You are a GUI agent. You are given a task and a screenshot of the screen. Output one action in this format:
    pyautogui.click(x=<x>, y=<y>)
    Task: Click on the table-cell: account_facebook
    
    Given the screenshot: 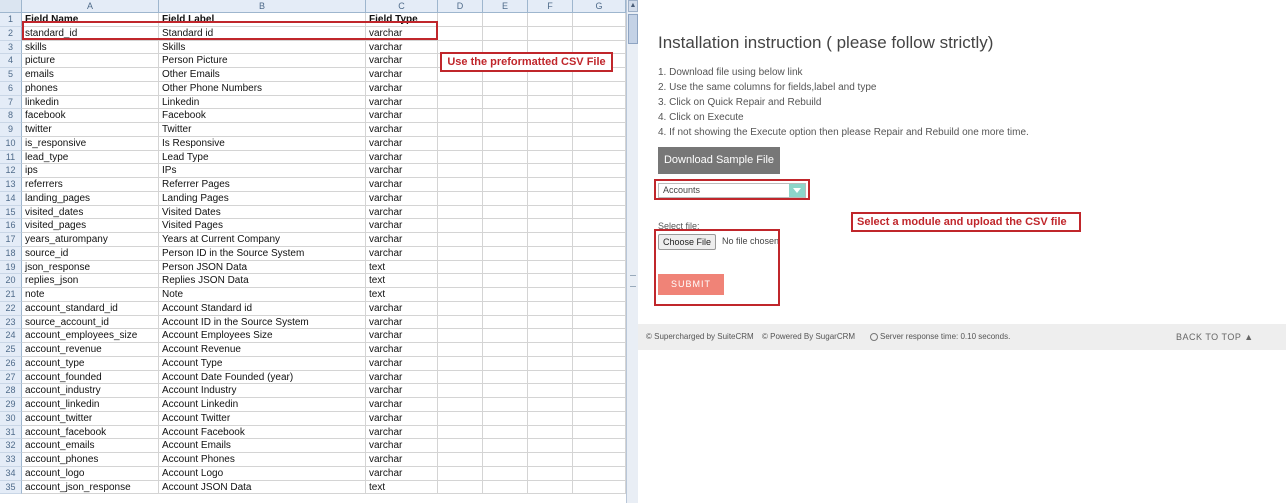 What is the action you would take?
    pyautogui.click(x=90, y=432)
    